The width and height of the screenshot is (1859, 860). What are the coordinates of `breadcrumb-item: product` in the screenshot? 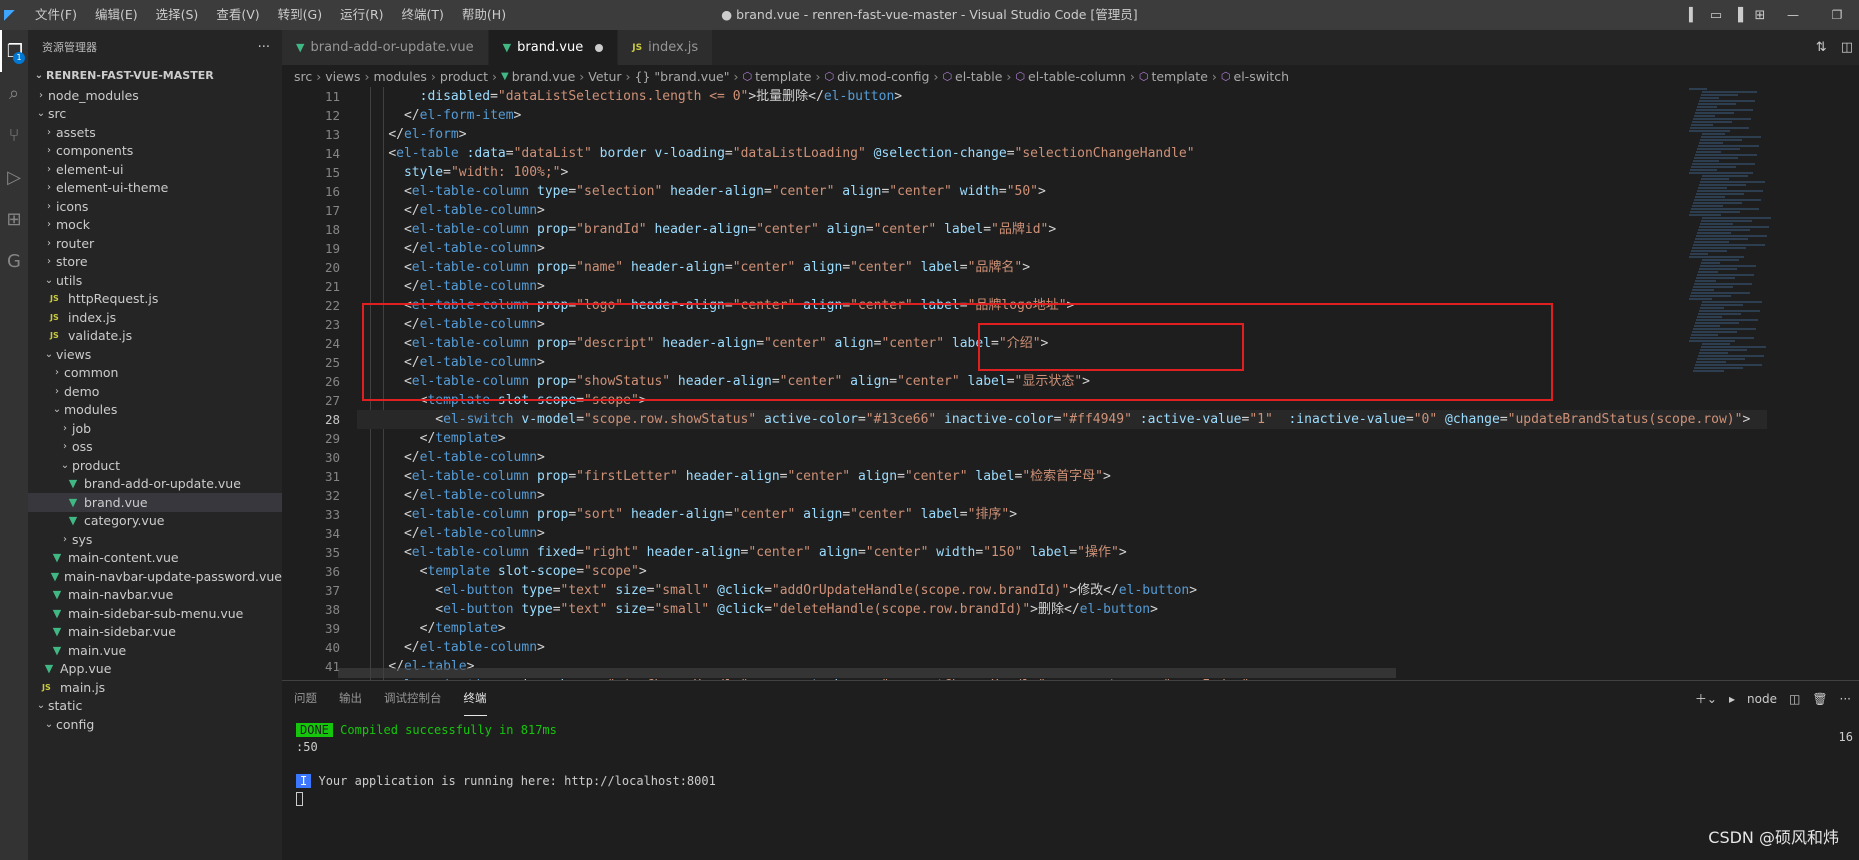 It's located at (464, 76).